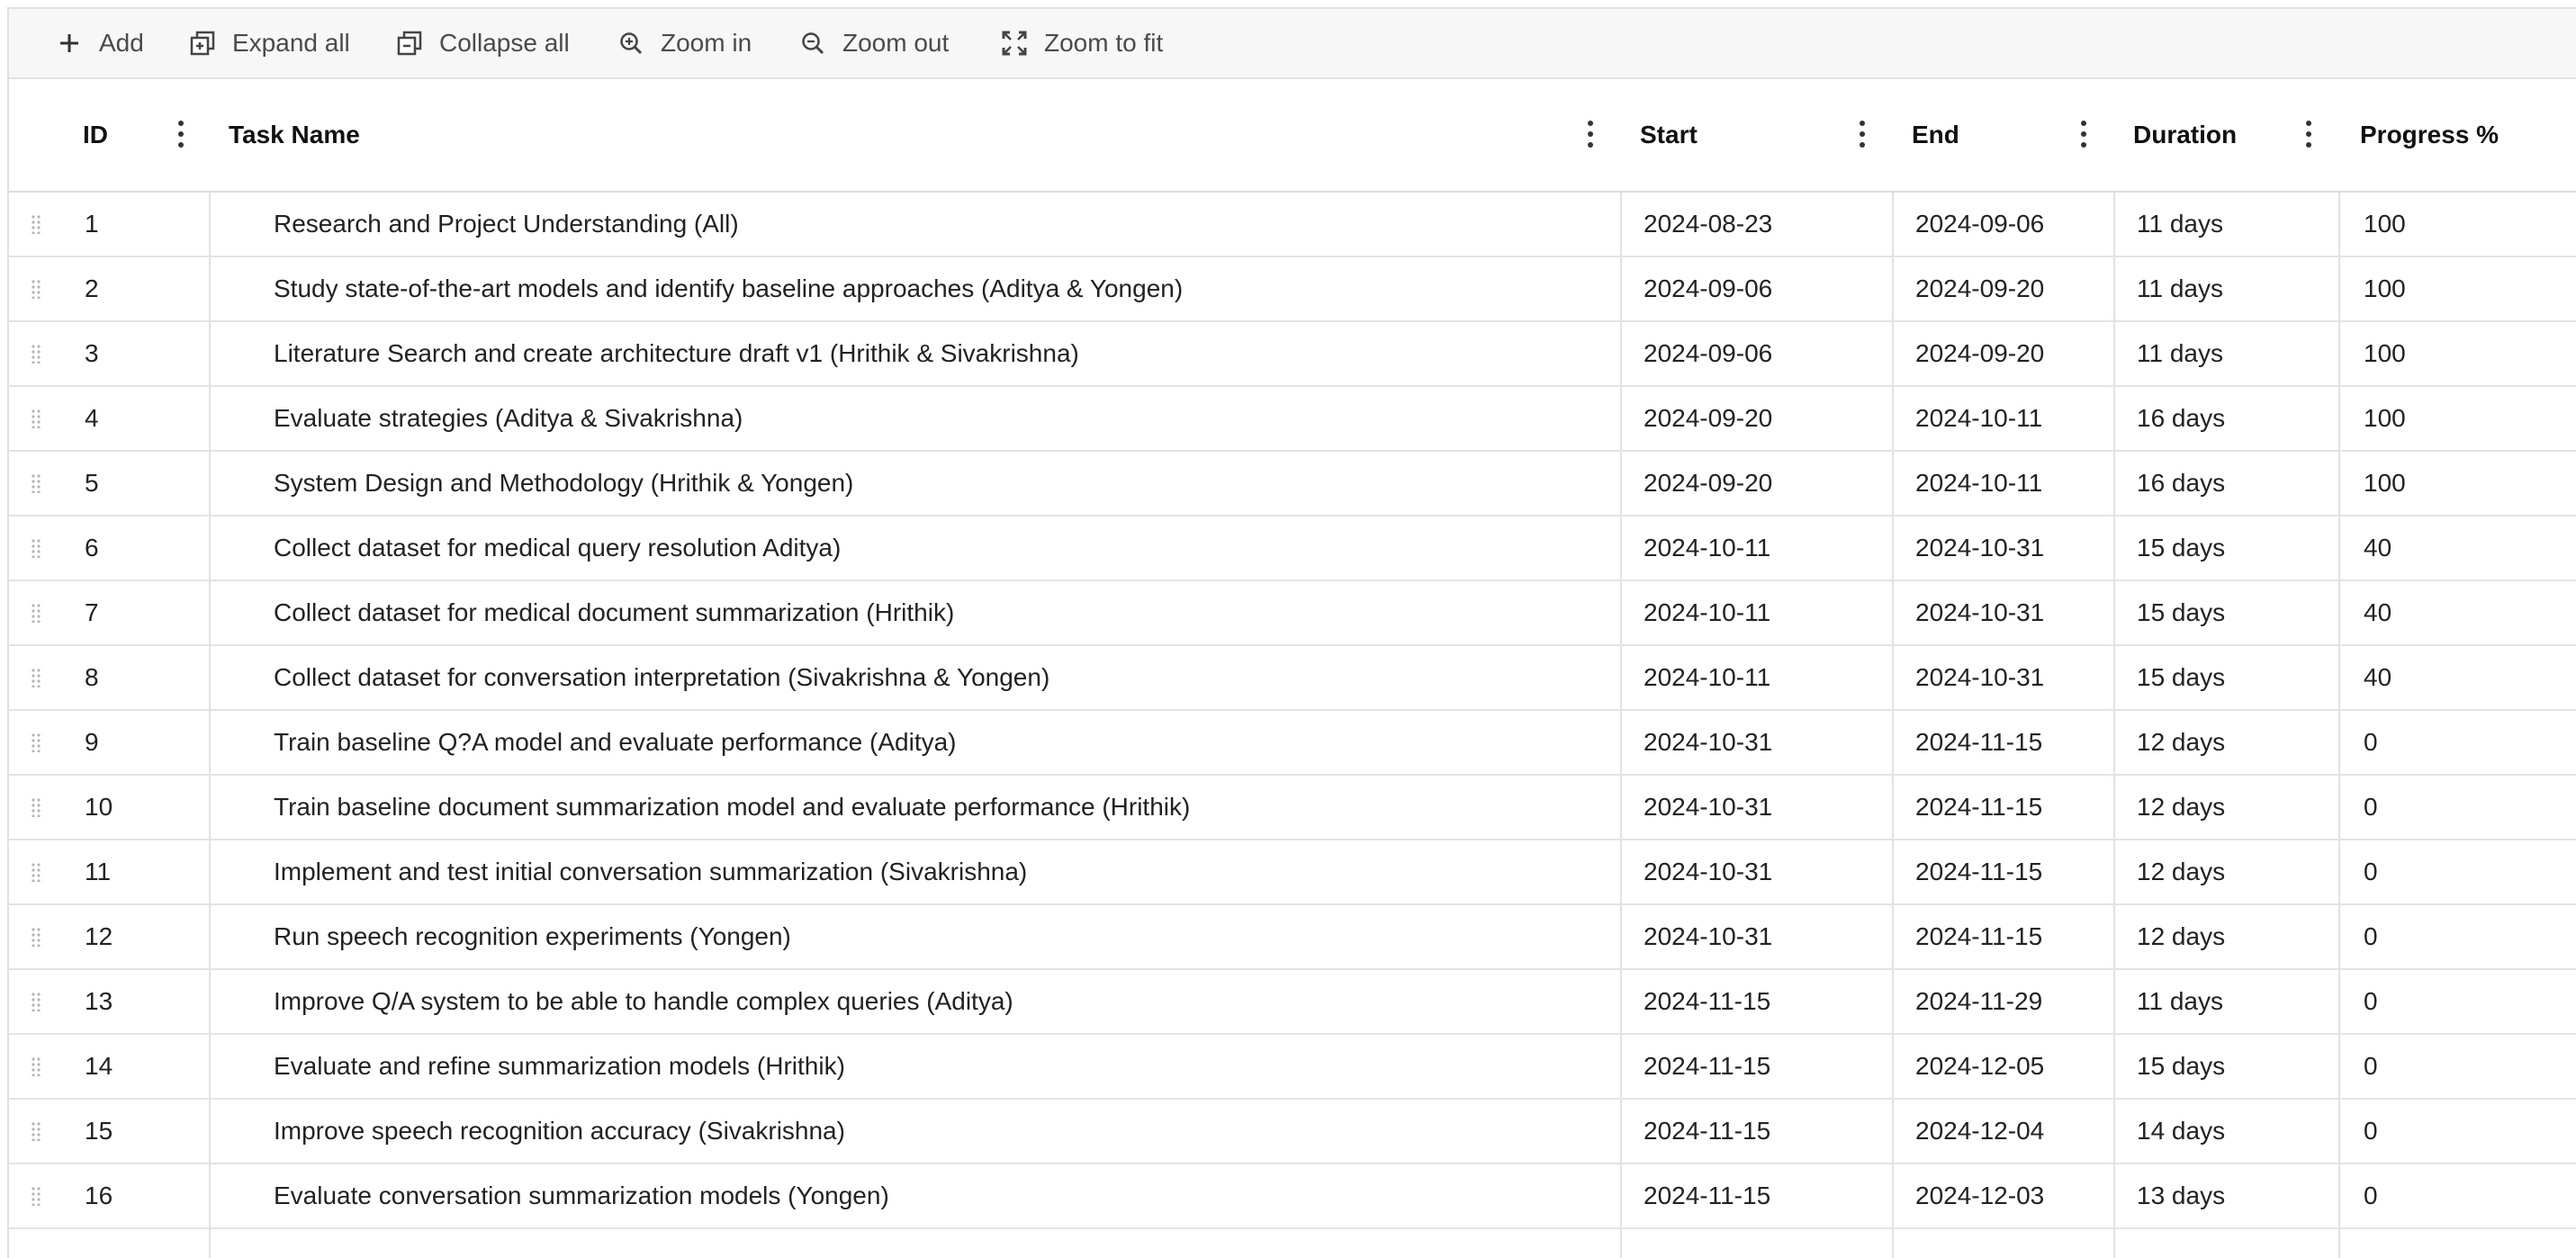 The height and width of the screenshot is (1258, 2576). I want to click on column-header-duration: Duration, so click(2185, 135).